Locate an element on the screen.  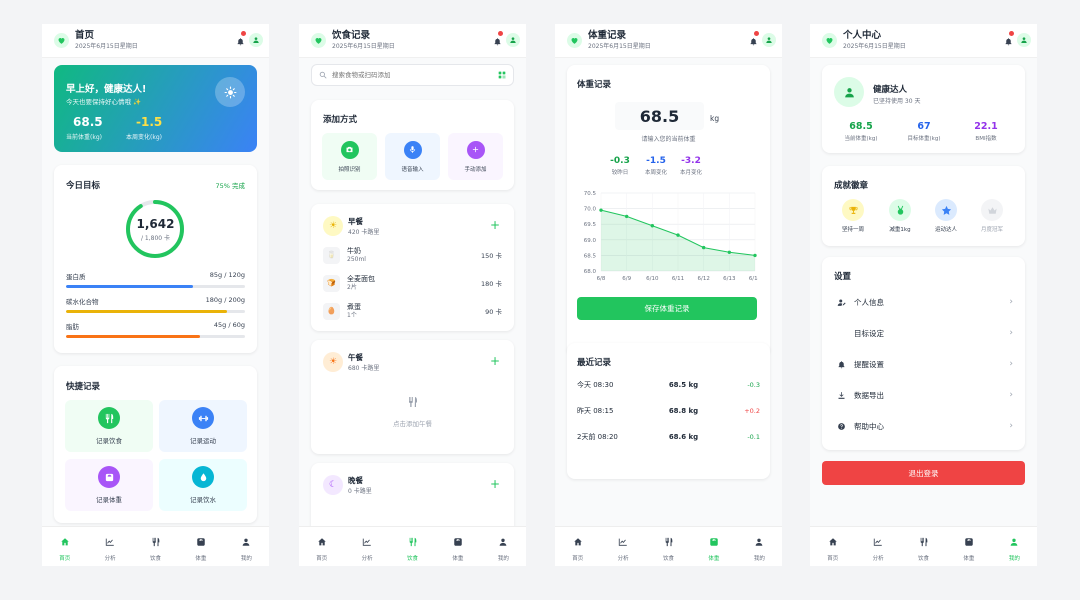
data-point is located at coordinates (678, 235).